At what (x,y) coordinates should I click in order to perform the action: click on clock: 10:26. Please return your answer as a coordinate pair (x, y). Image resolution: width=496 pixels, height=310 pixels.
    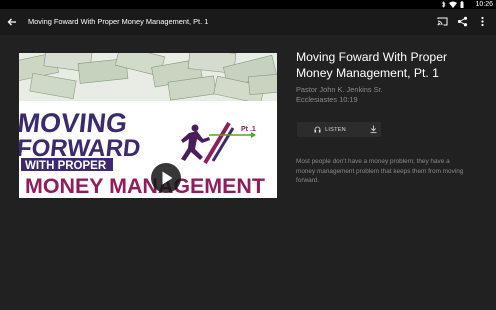
    Looking at the image, I should click on (484, 4).